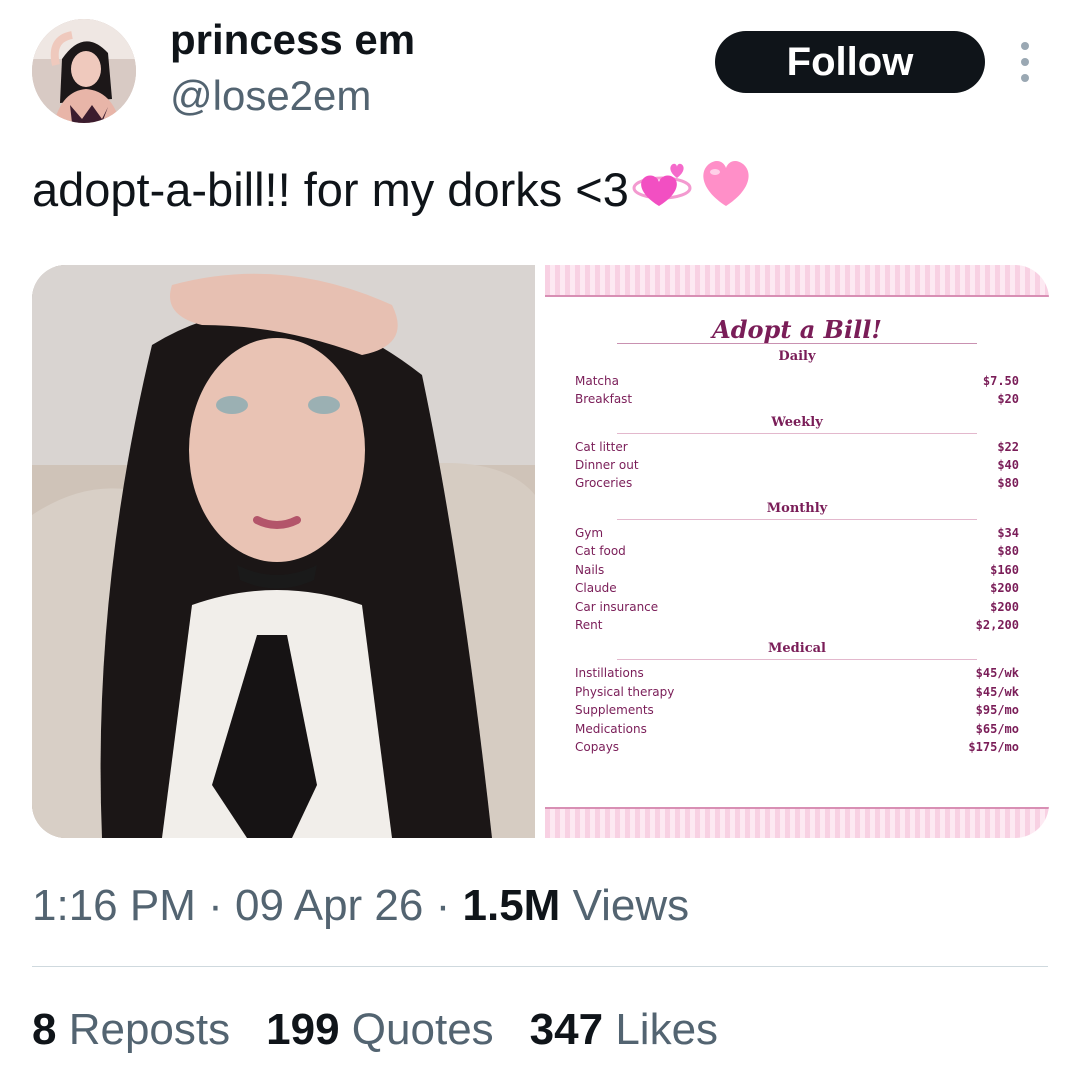 This screenshot has height=1067, width=1080. What do you see at coordinates (270, 96) in the screenshot?
I see `author-handle: @lose2em` at bounding box center [270, 96].